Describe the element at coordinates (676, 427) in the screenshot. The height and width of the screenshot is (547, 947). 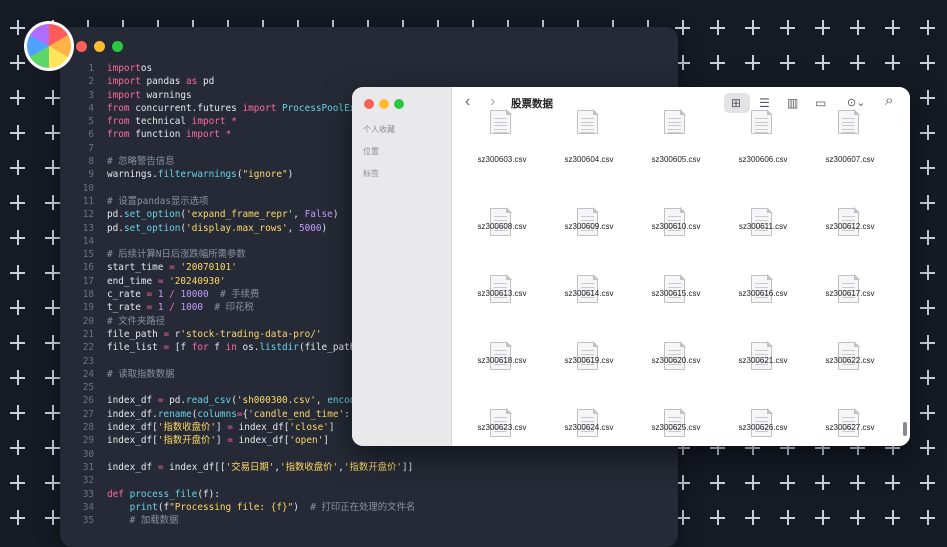
I see `file-name-label: sz300625.csv` at that location.